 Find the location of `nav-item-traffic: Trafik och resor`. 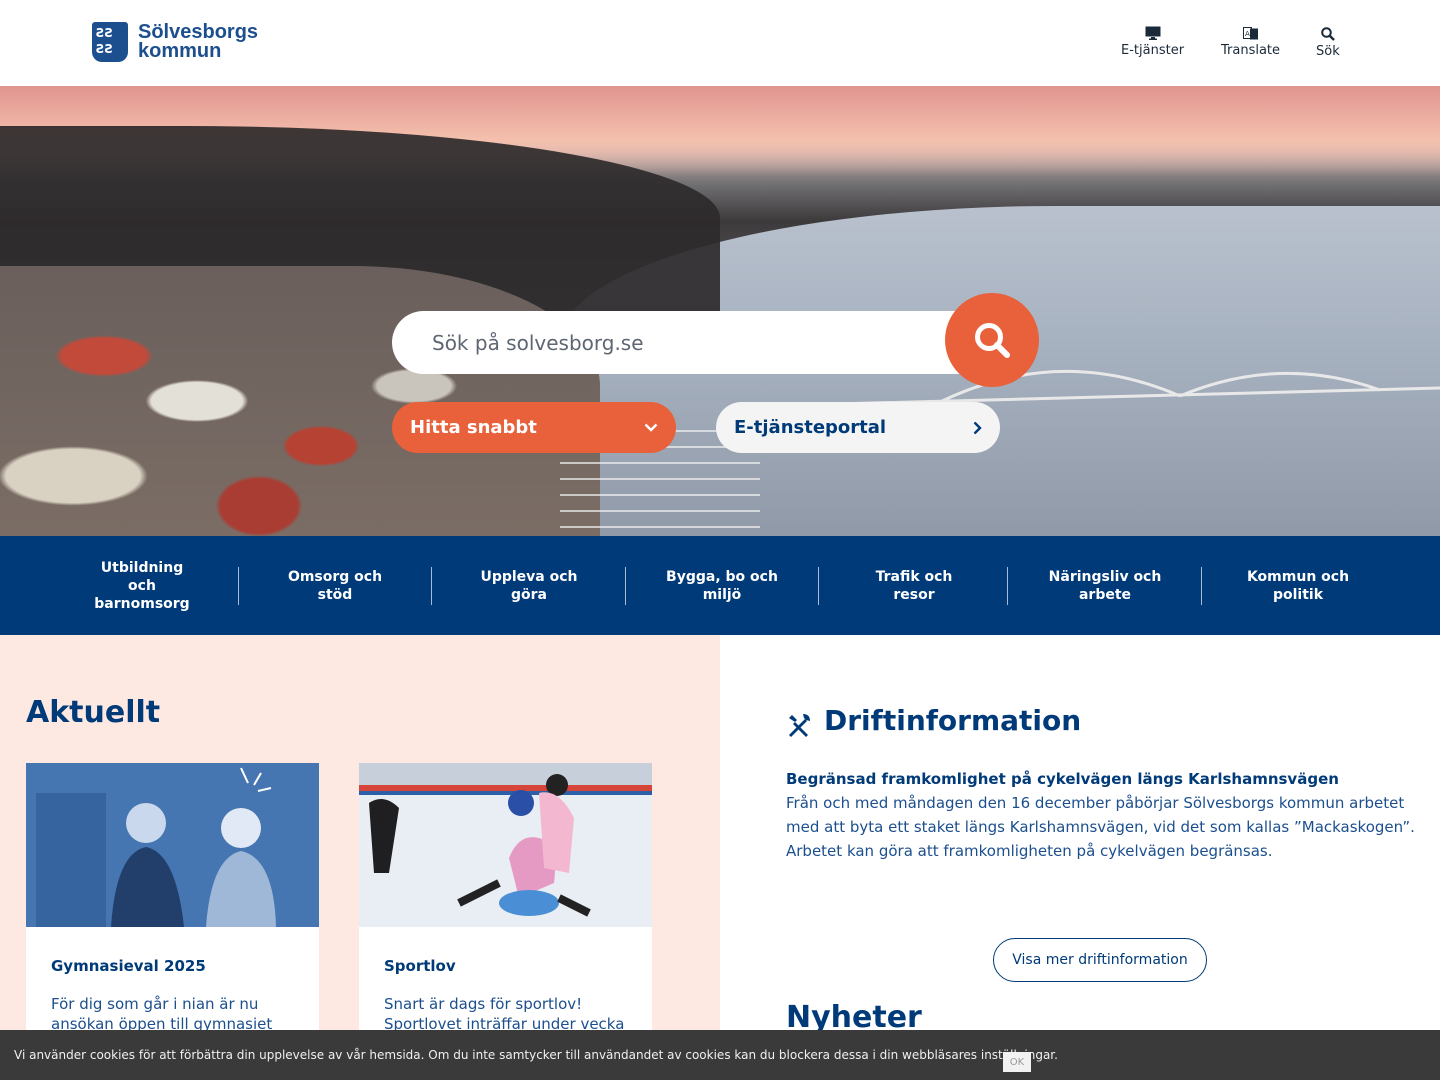

nav-item-traffic: Trafik och resor is located at coordinates (914, 585).